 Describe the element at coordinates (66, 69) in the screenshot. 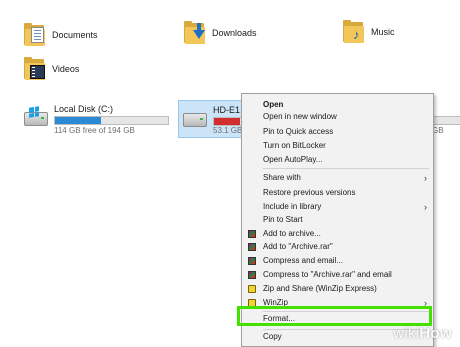

I see `folder-label: Videos` at that location.